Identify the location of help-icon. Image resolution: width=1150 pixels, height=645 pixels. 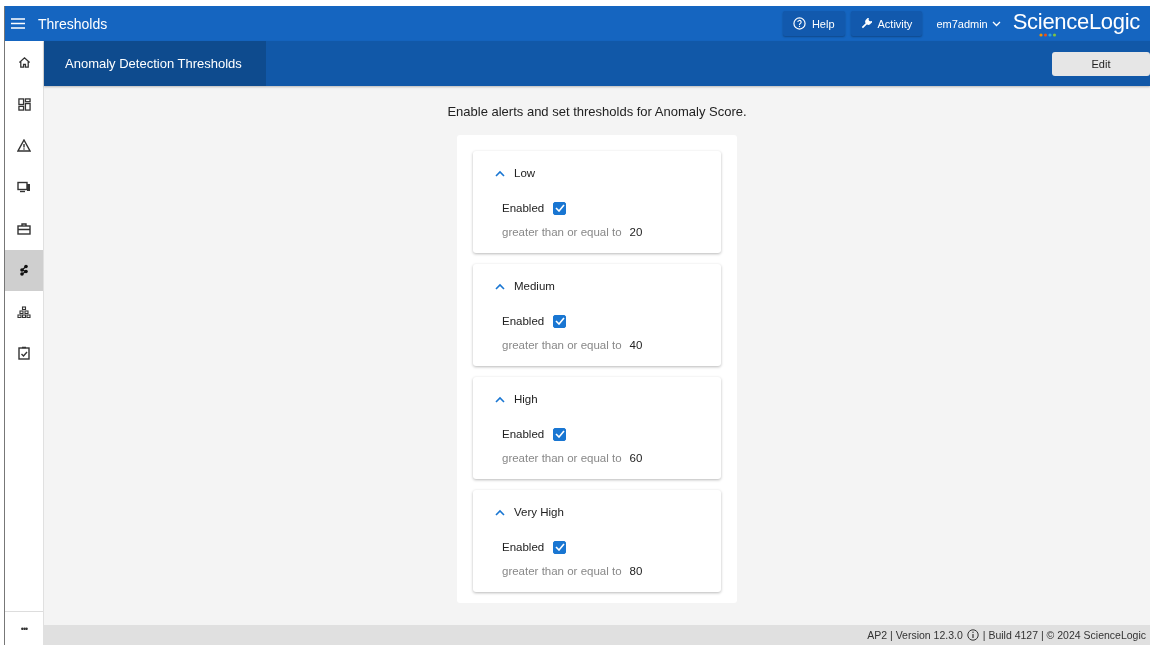
(799, 23).